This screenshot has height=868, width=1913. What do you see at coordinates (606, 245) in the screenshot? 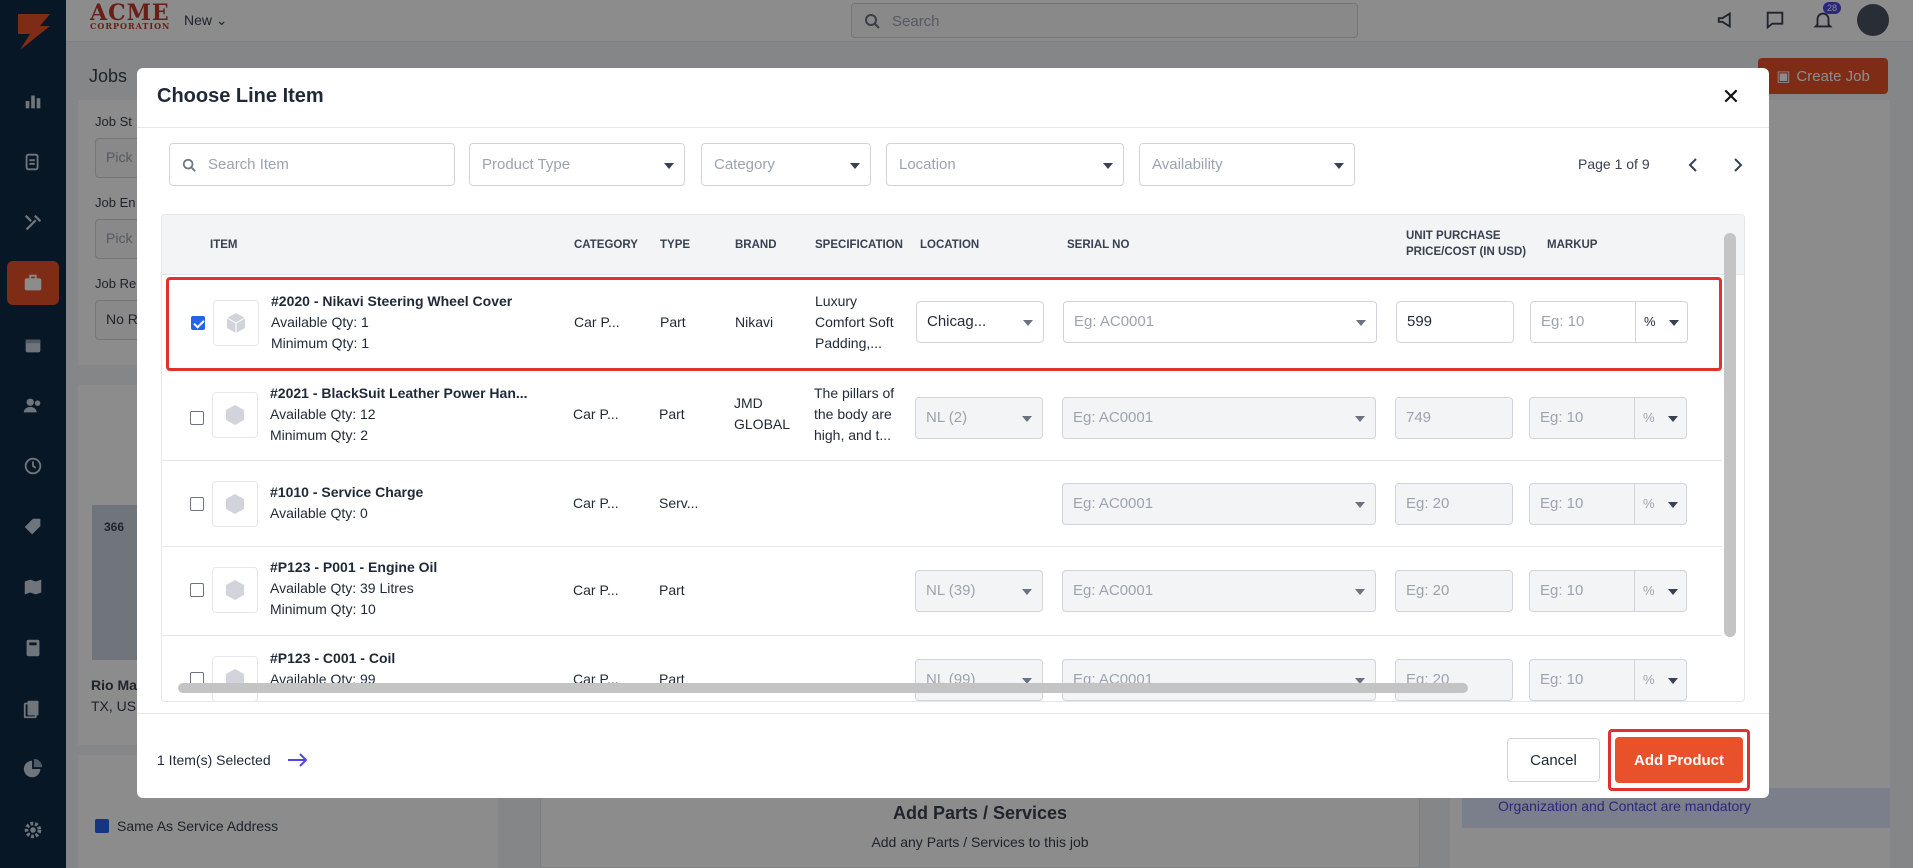
I see `col-category: CATEGORY` at bounding box center [606, 245].